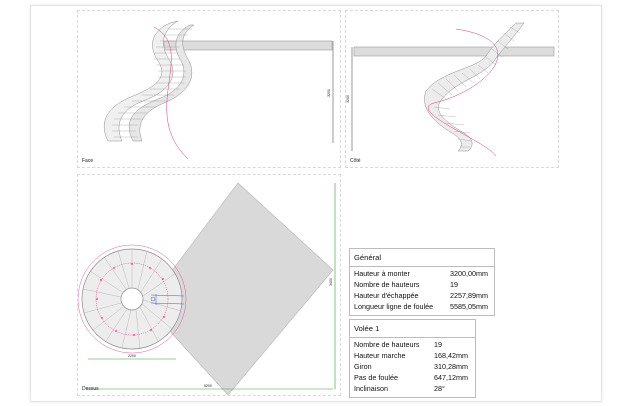 The height and width of the screenshot is (406, 633). What do you see at coordinates (355, 161) in the screenshot?
I see `view-label-cote: Côté` at bounding box center [355, 161].